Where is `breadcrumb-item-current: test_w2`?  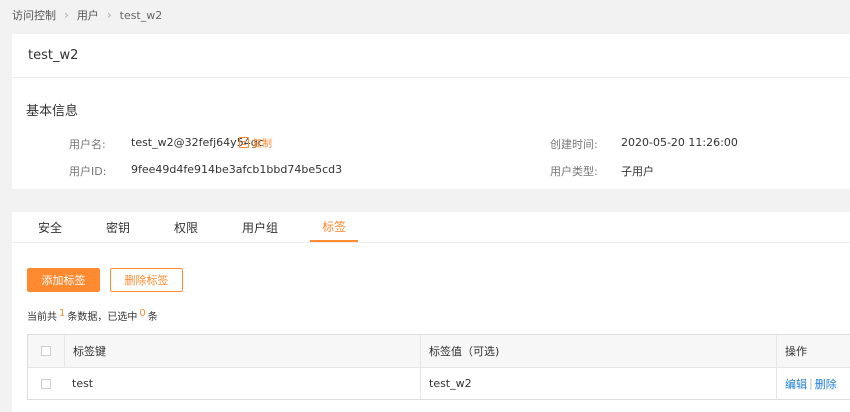
breadcrumb-item-current: test_w2 is located at coordinates (141, 15).